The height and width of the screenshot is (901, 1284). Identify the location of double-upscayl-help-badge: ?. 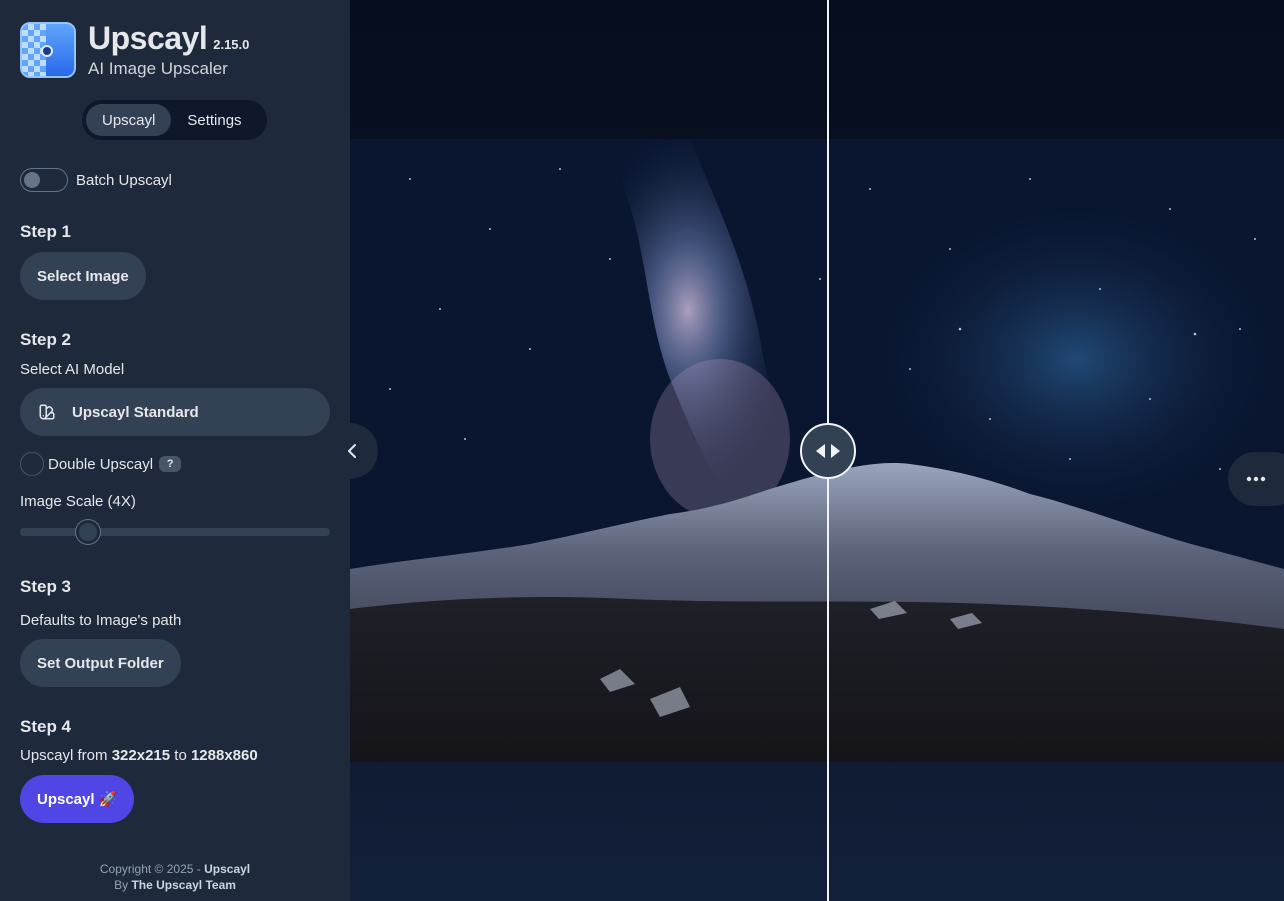
(170, 464).